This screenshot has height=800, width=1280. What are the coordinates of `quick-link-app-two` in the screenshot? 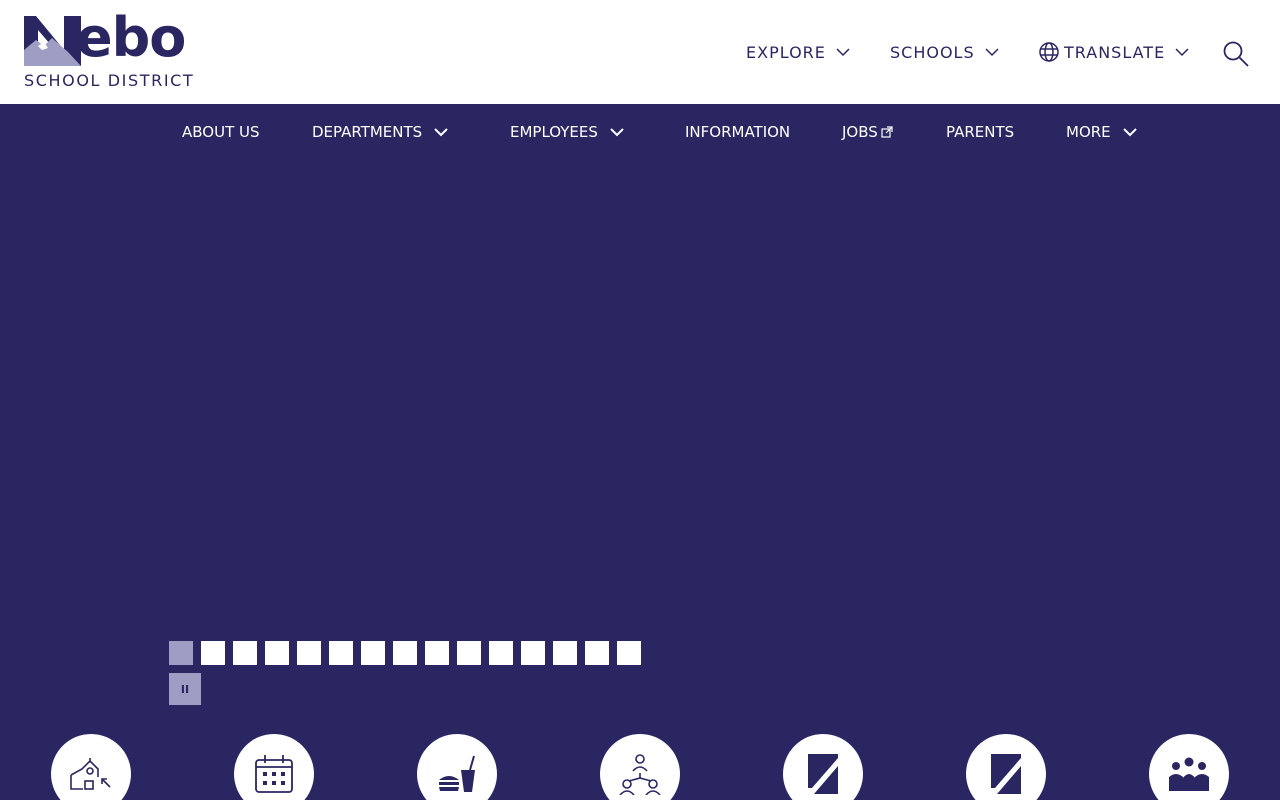 It's located at (1006, 767).